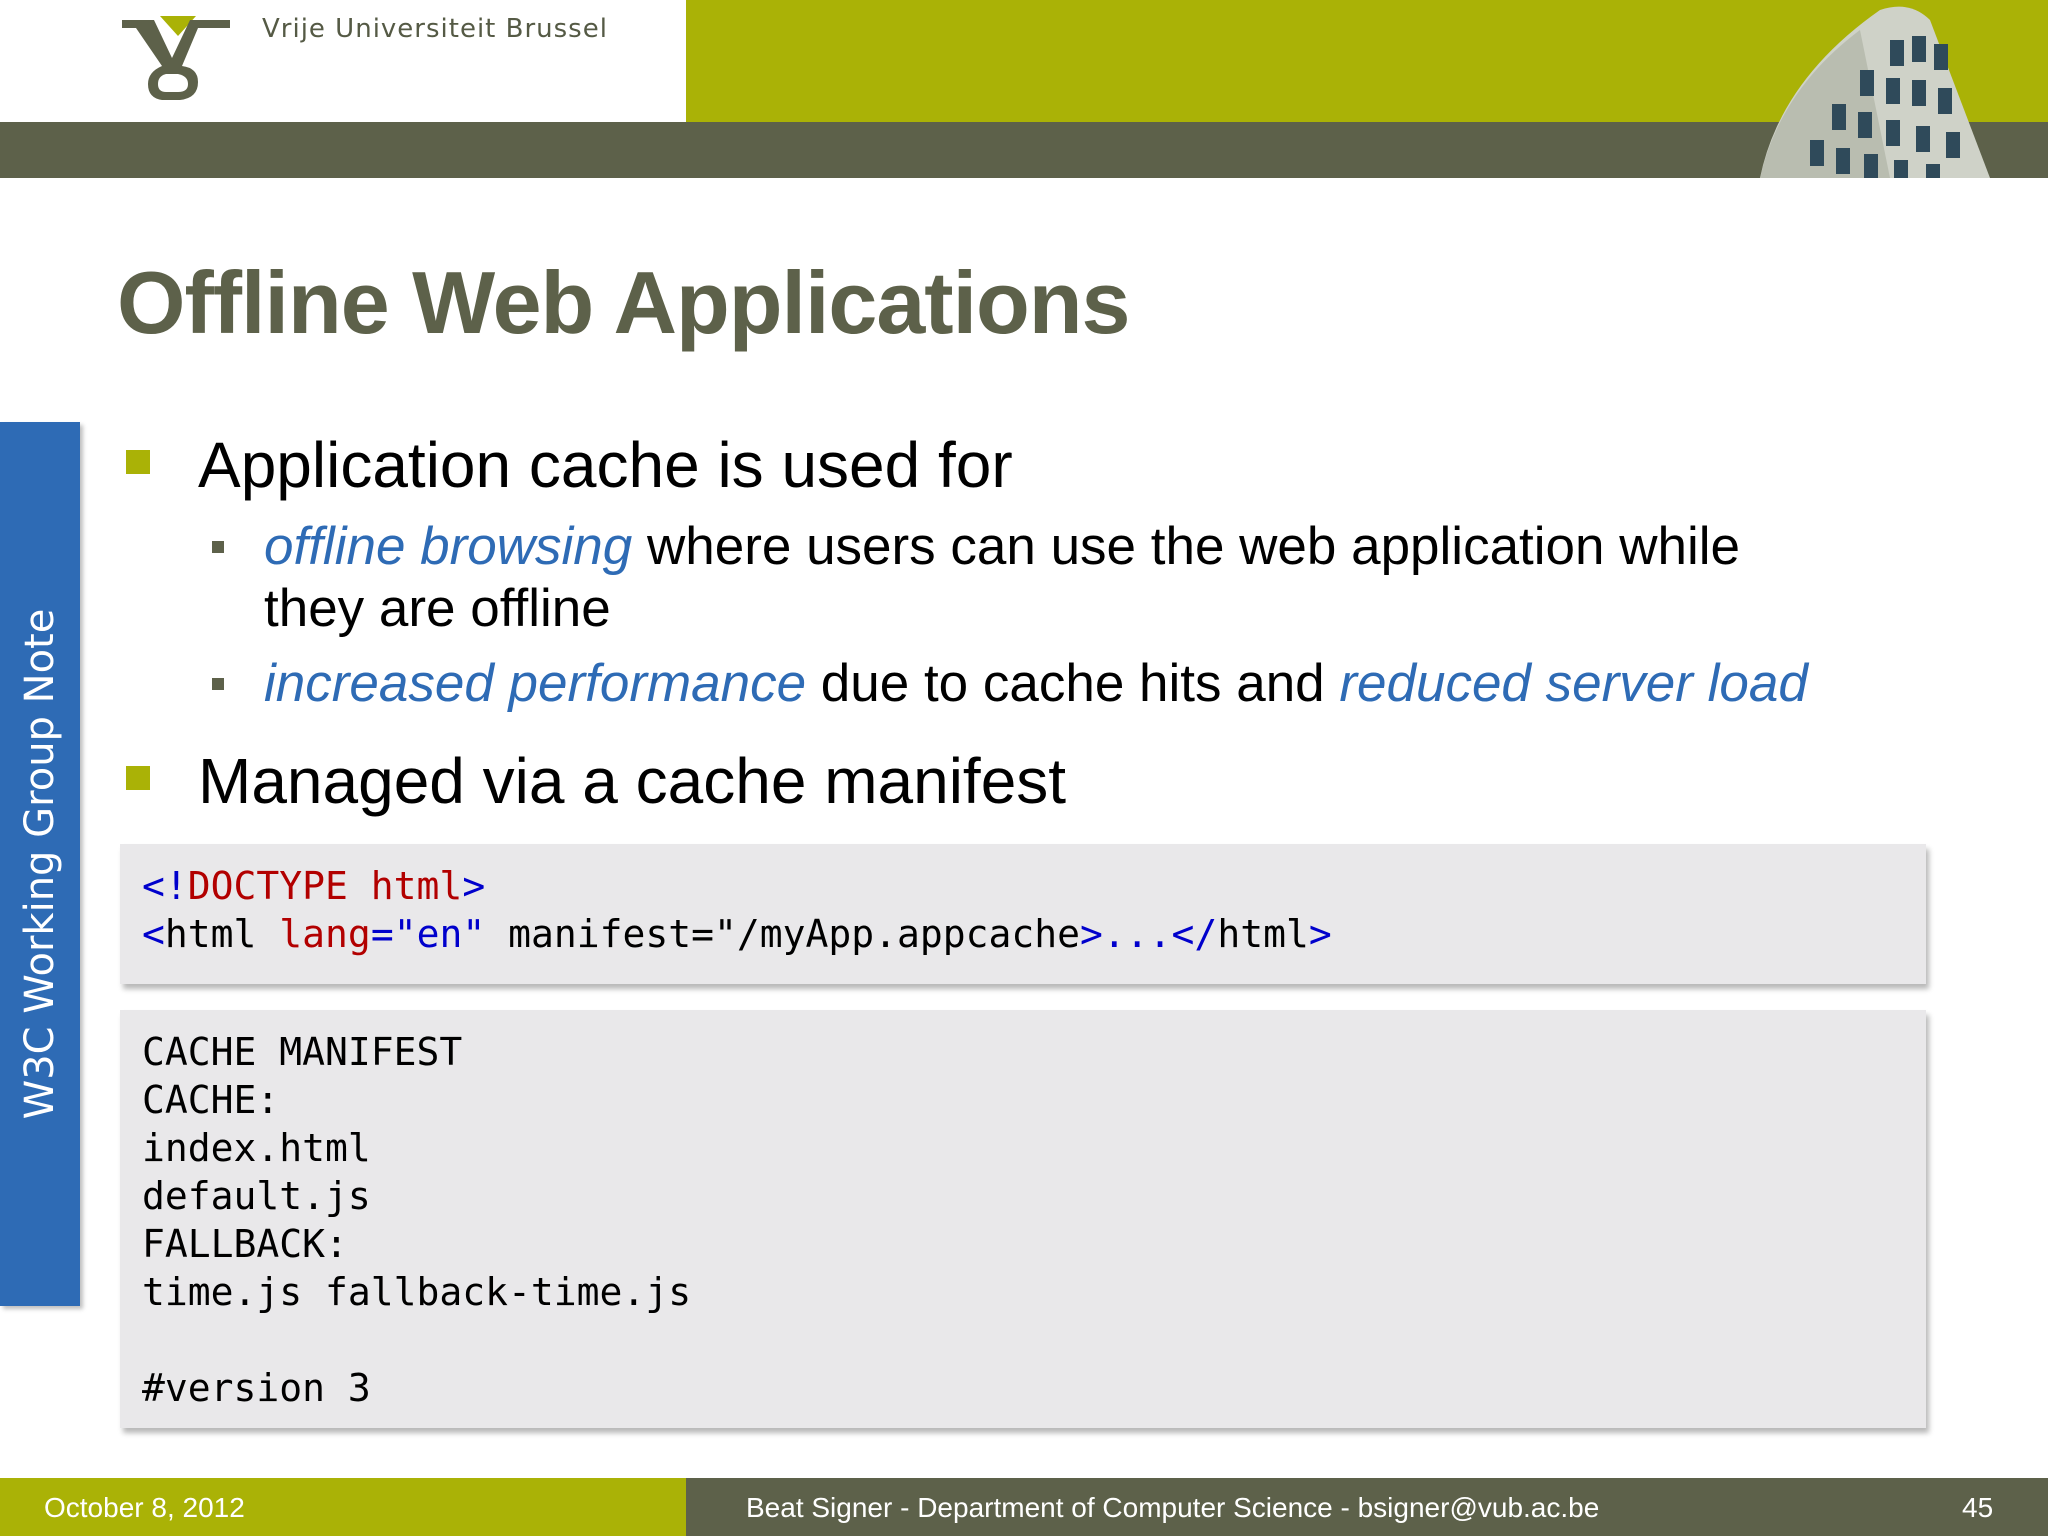 The height and width of the screenshot is (1536, 2048). Describe the element at coordinates (245, 1244) in the screenshot. I see `code-line: FALLBACK:` at that location.